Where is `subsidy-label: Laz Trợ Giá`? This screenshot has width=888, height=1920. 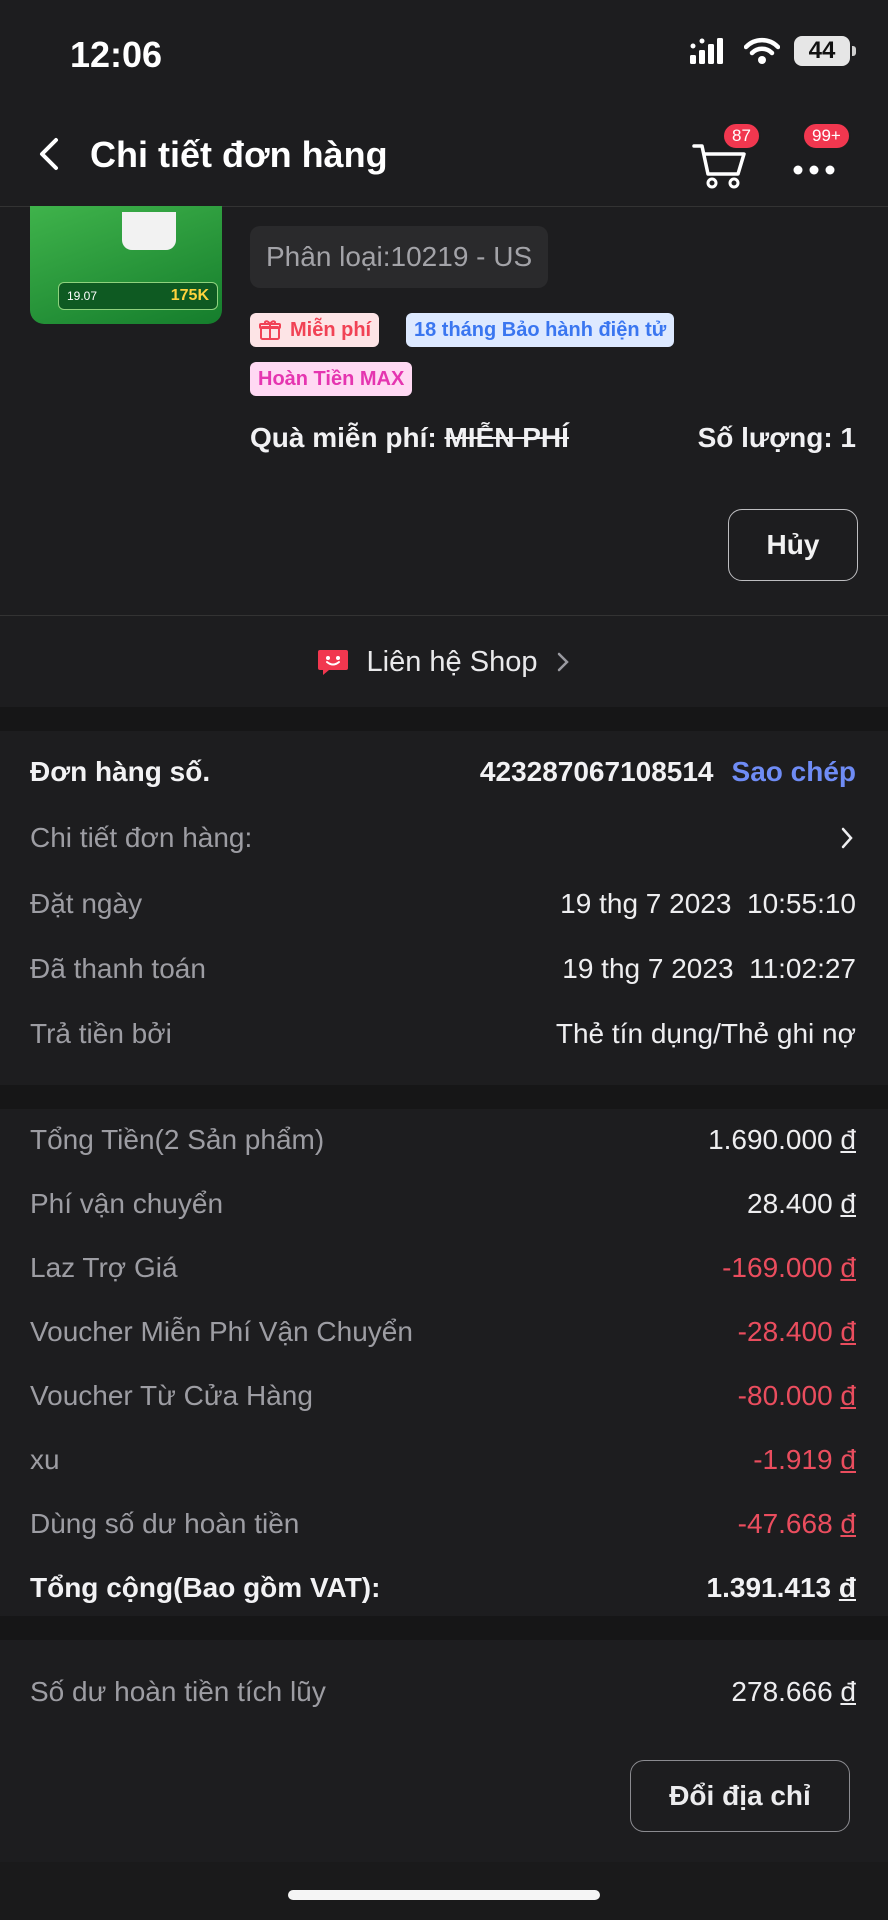
subsidy-label: Laz Trợ Giá is located at coordinates (104, 1267).